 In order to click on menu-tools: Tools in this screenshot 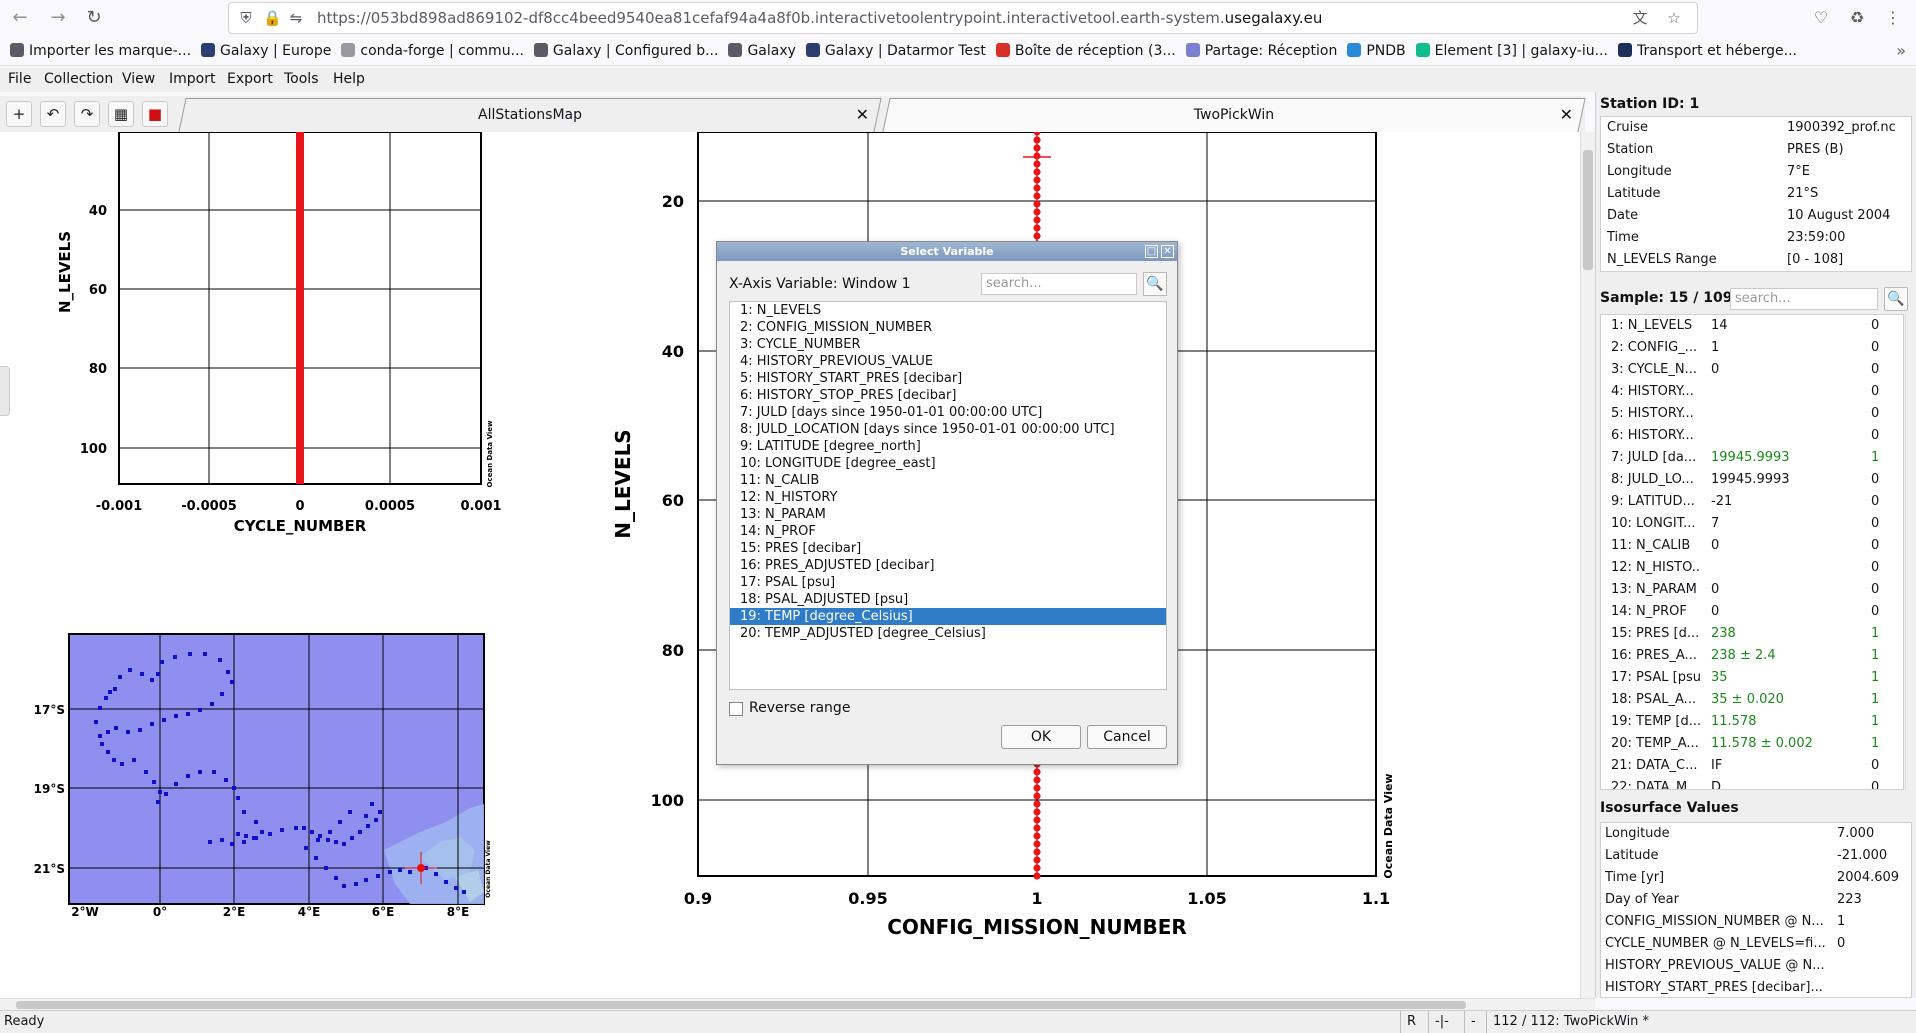, I will do `click(301, 79)`.